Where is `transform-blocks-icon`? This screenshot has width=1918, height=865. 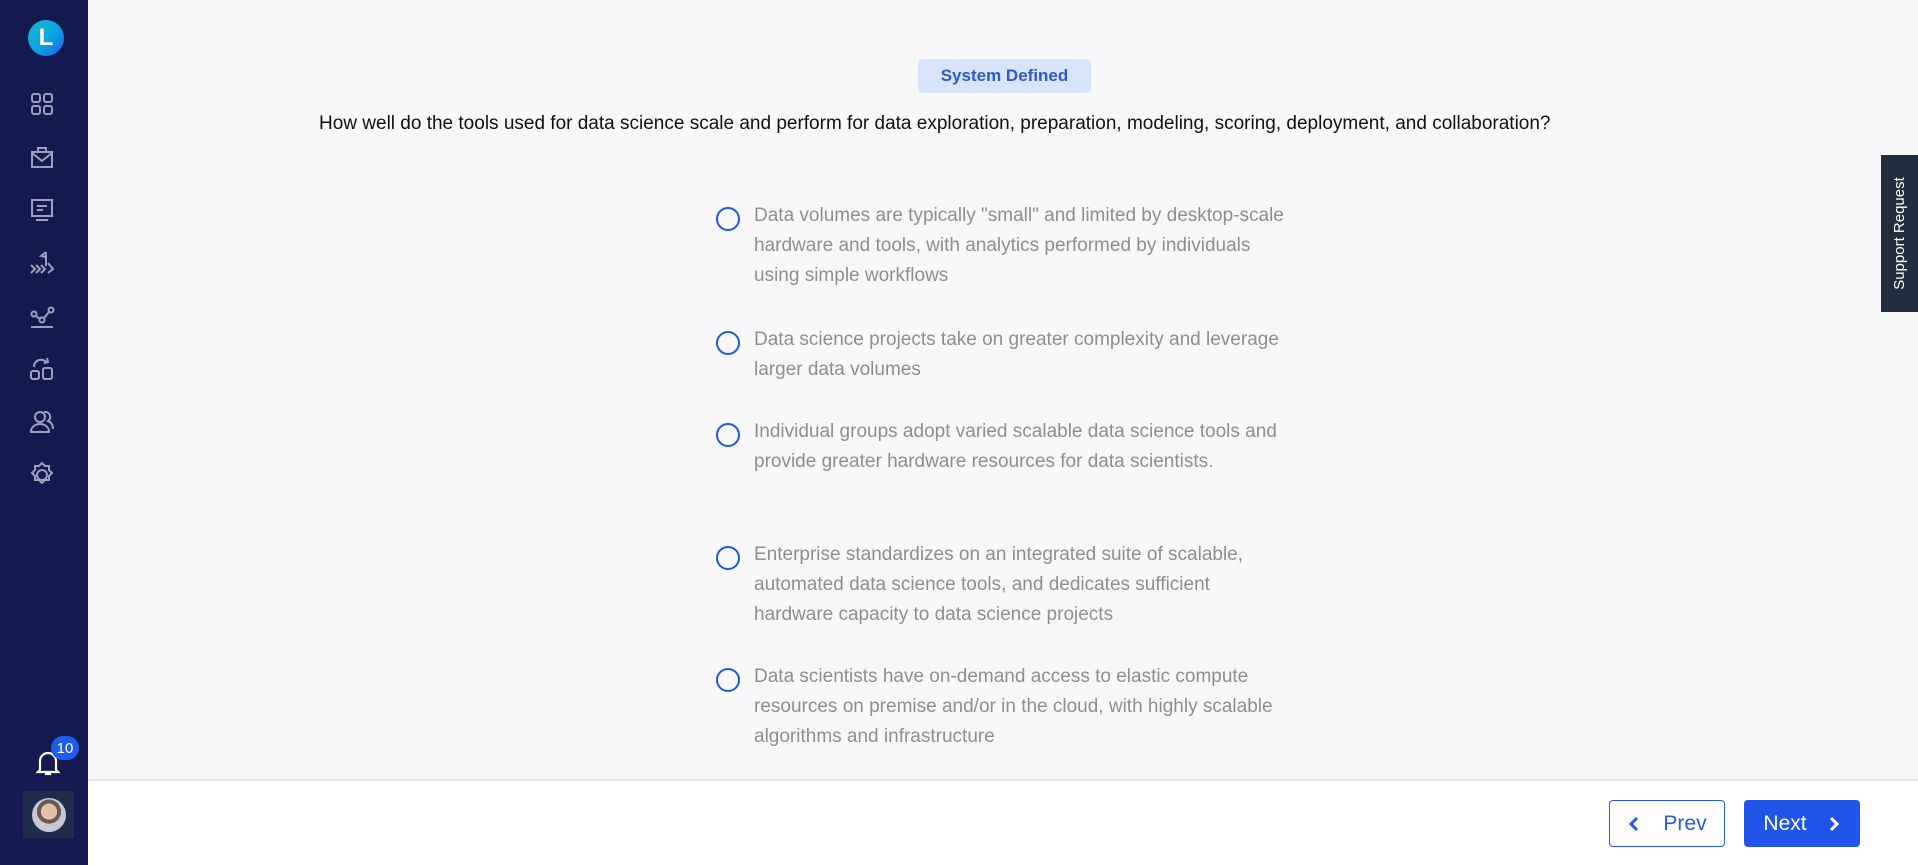
transform-blocks-icon is located at coordinates (41, 368).